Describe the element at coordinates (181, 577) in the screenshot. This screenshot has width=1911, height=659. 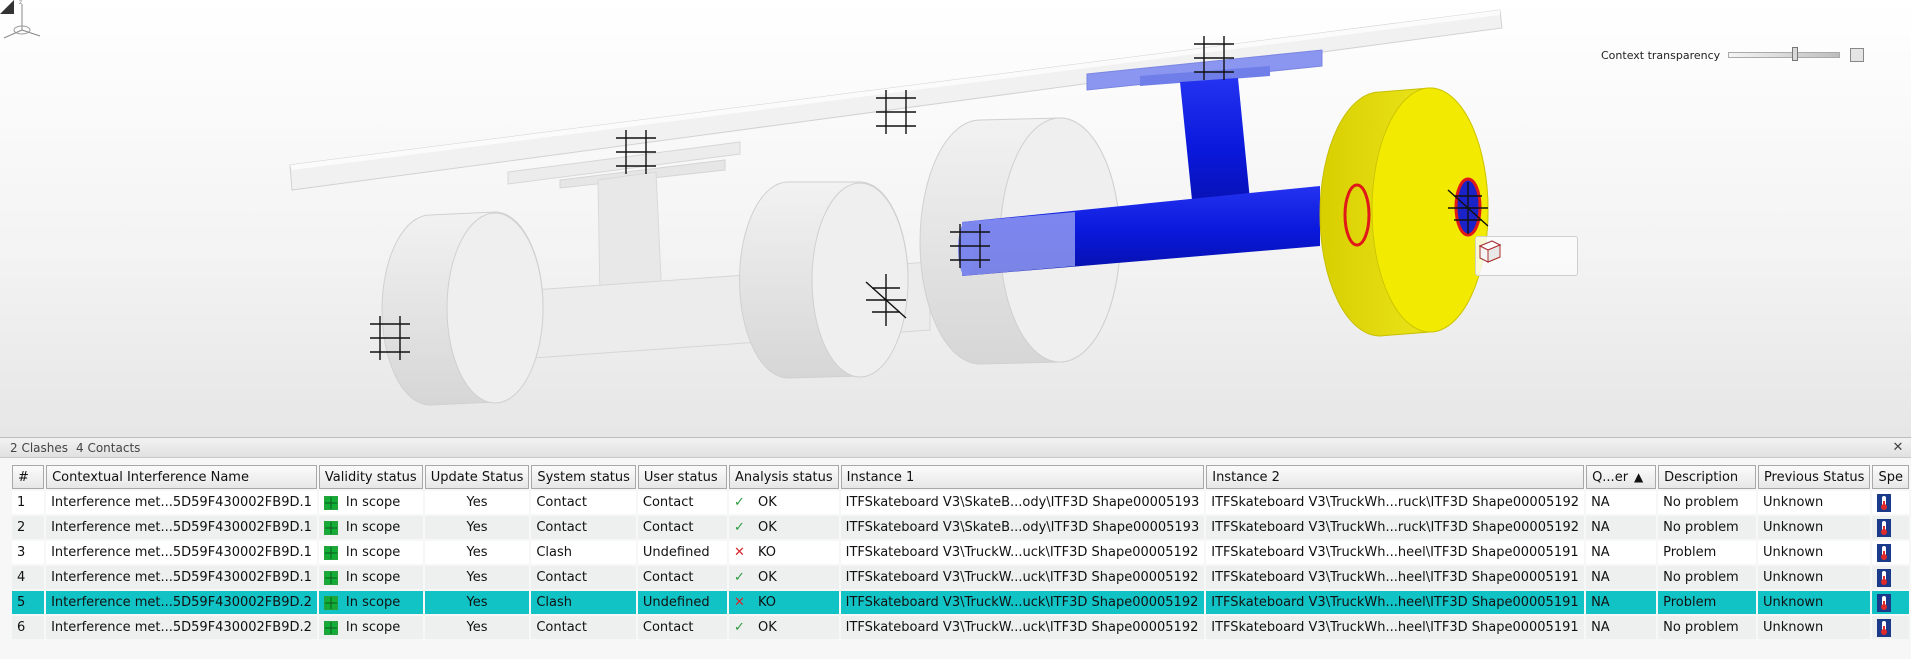
I see `cell-name: Interference met...5D59F430002FB9D.1` at that location.